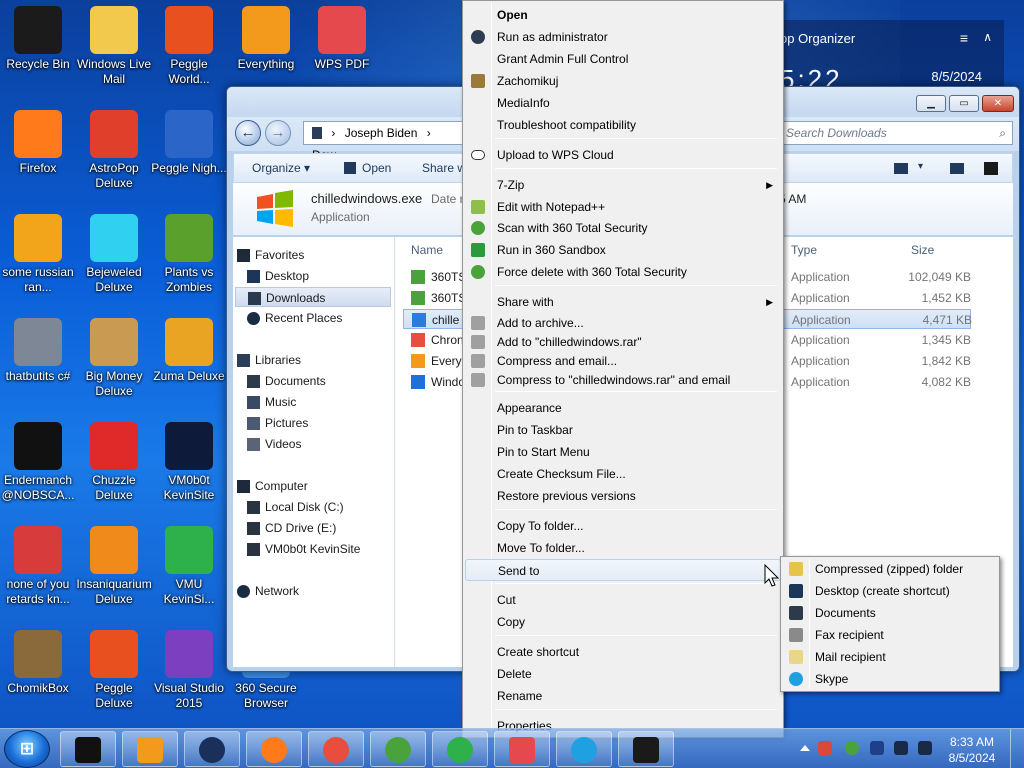  Describe the element at coordinates (987, 37) in the screenshot. I see `chevron-up-icon: ∧` at that location.